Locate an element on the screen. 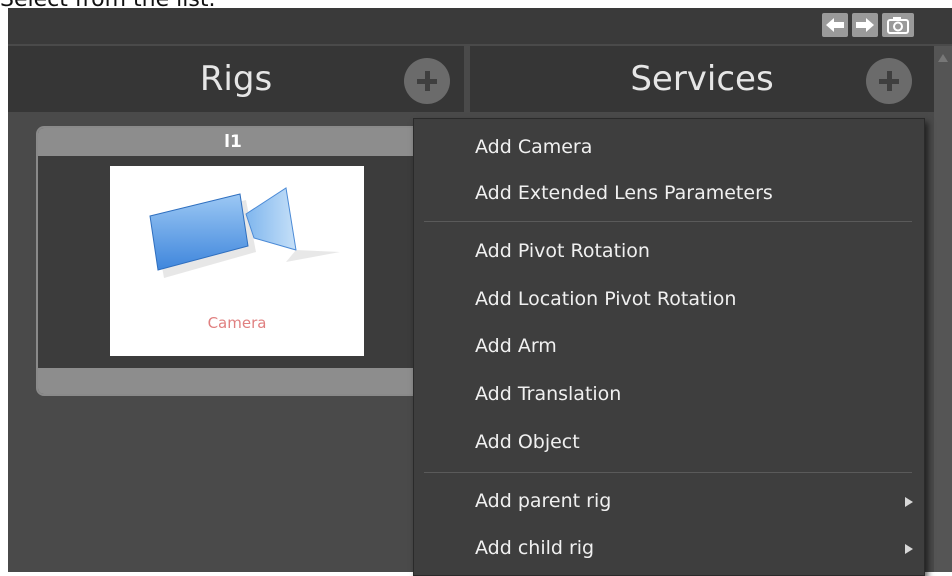 The width and height of the screenshot is (952, 576). snapshot-button is located at coordinates (898, 25).